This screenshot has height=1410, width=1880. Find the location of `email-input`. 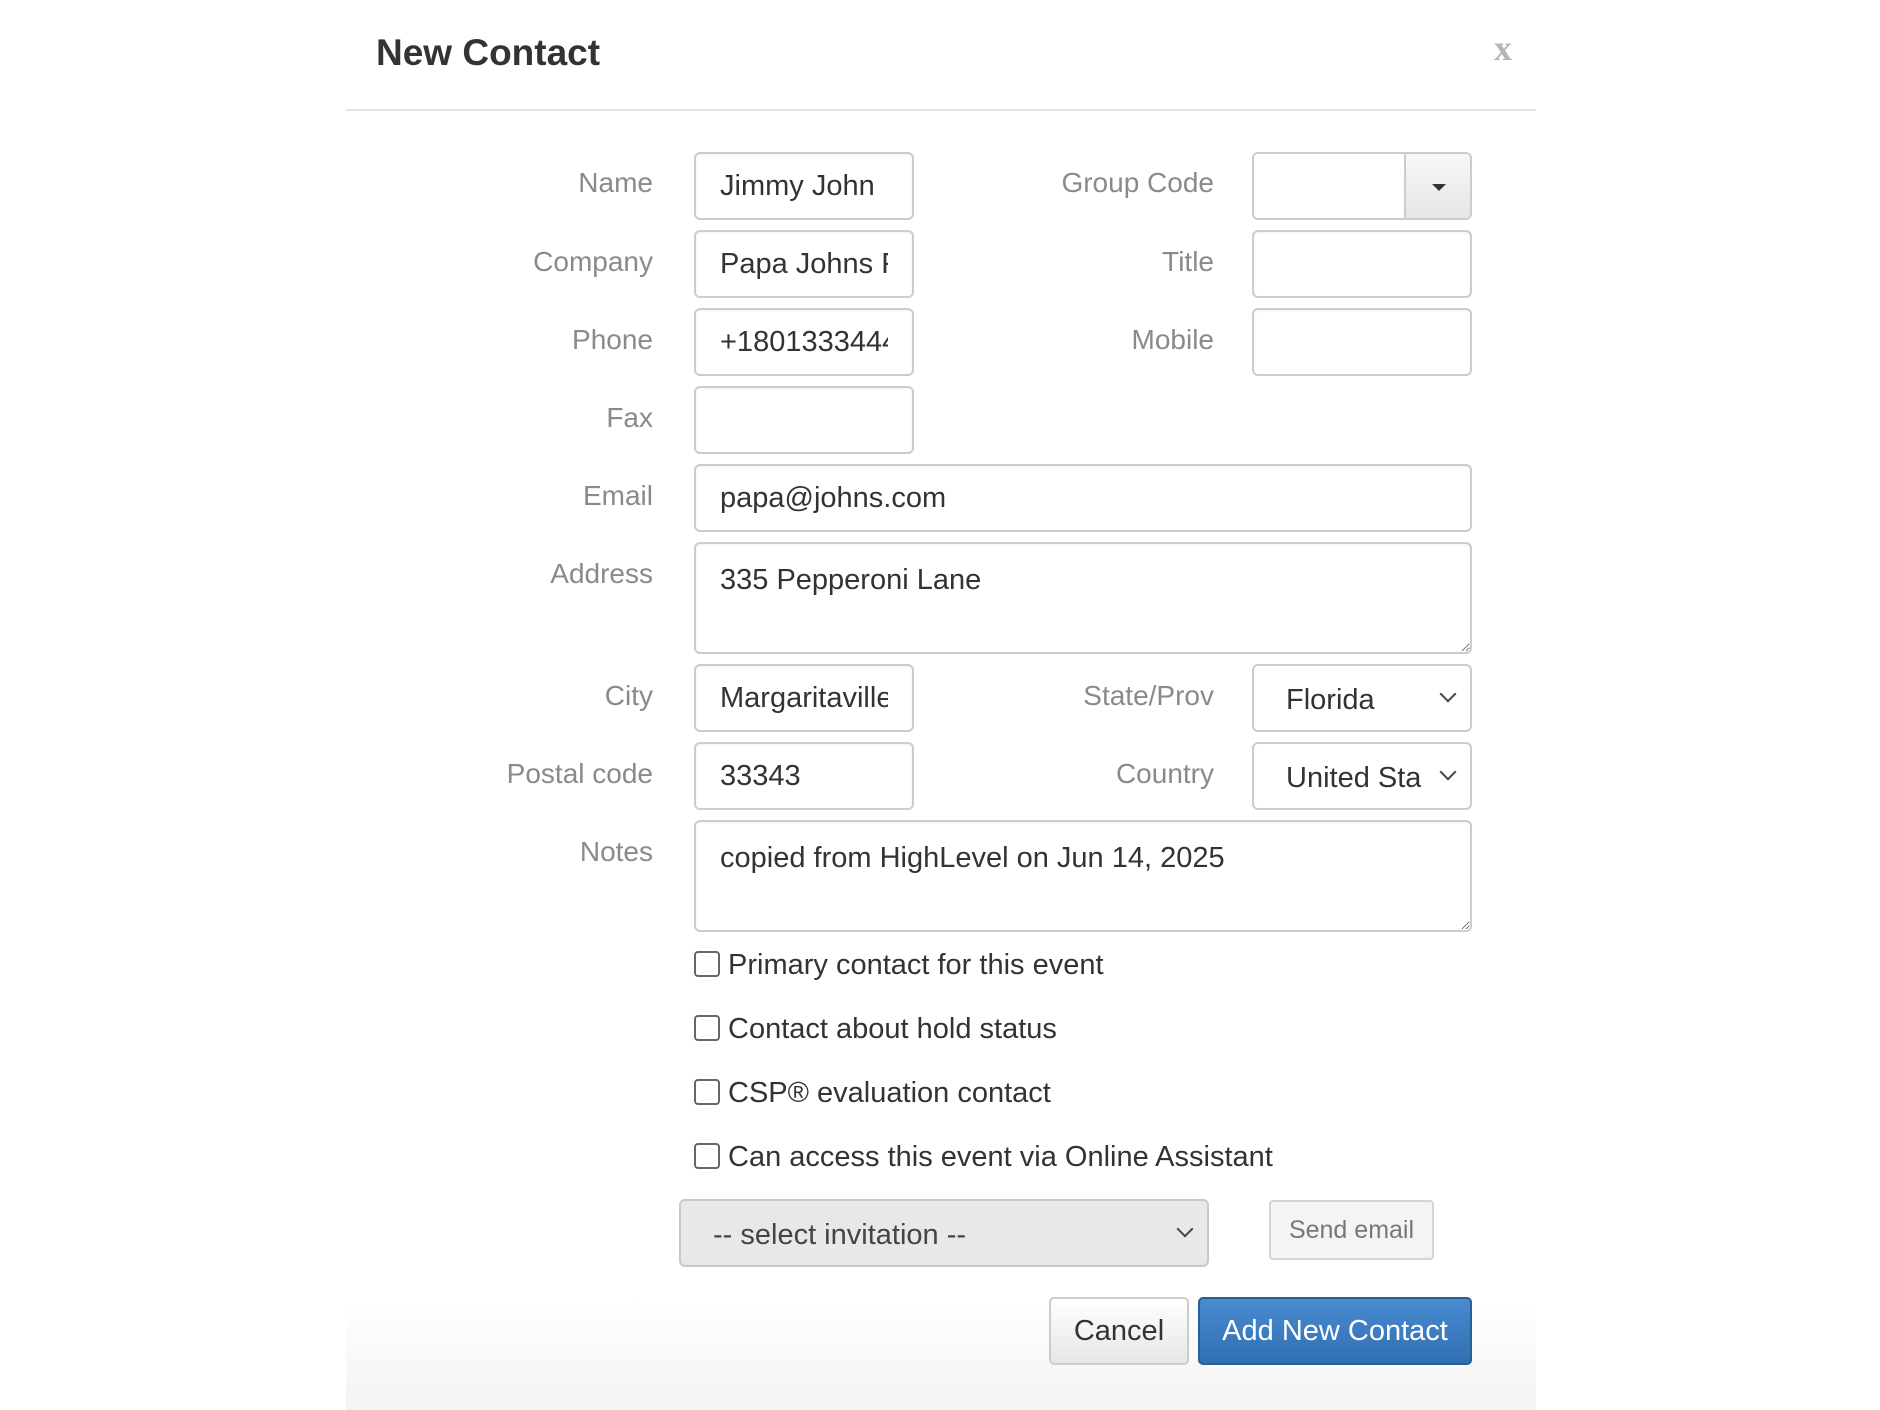

email-input is located at coordinates (1083, 498).